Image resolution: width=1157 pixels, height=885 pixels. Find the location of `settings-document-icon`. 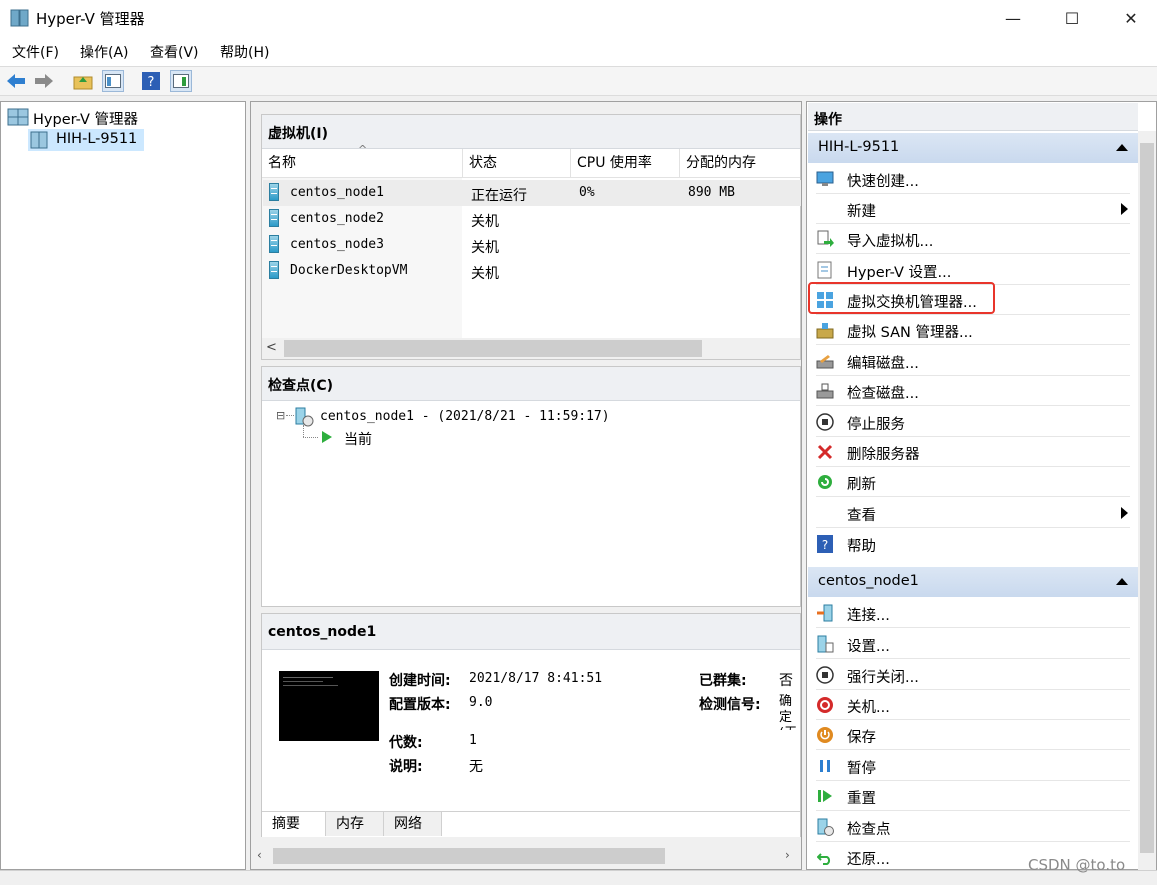

settings-document-icon is located at coordinates (825, 270).